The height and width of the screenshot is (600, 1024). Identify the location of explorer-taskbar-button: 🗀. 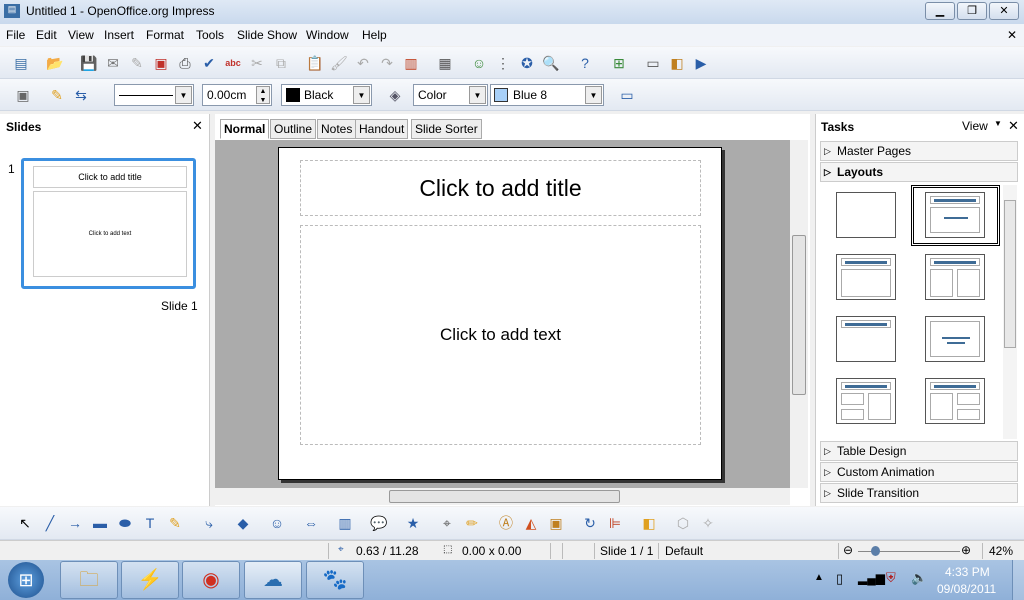
(89, 580).